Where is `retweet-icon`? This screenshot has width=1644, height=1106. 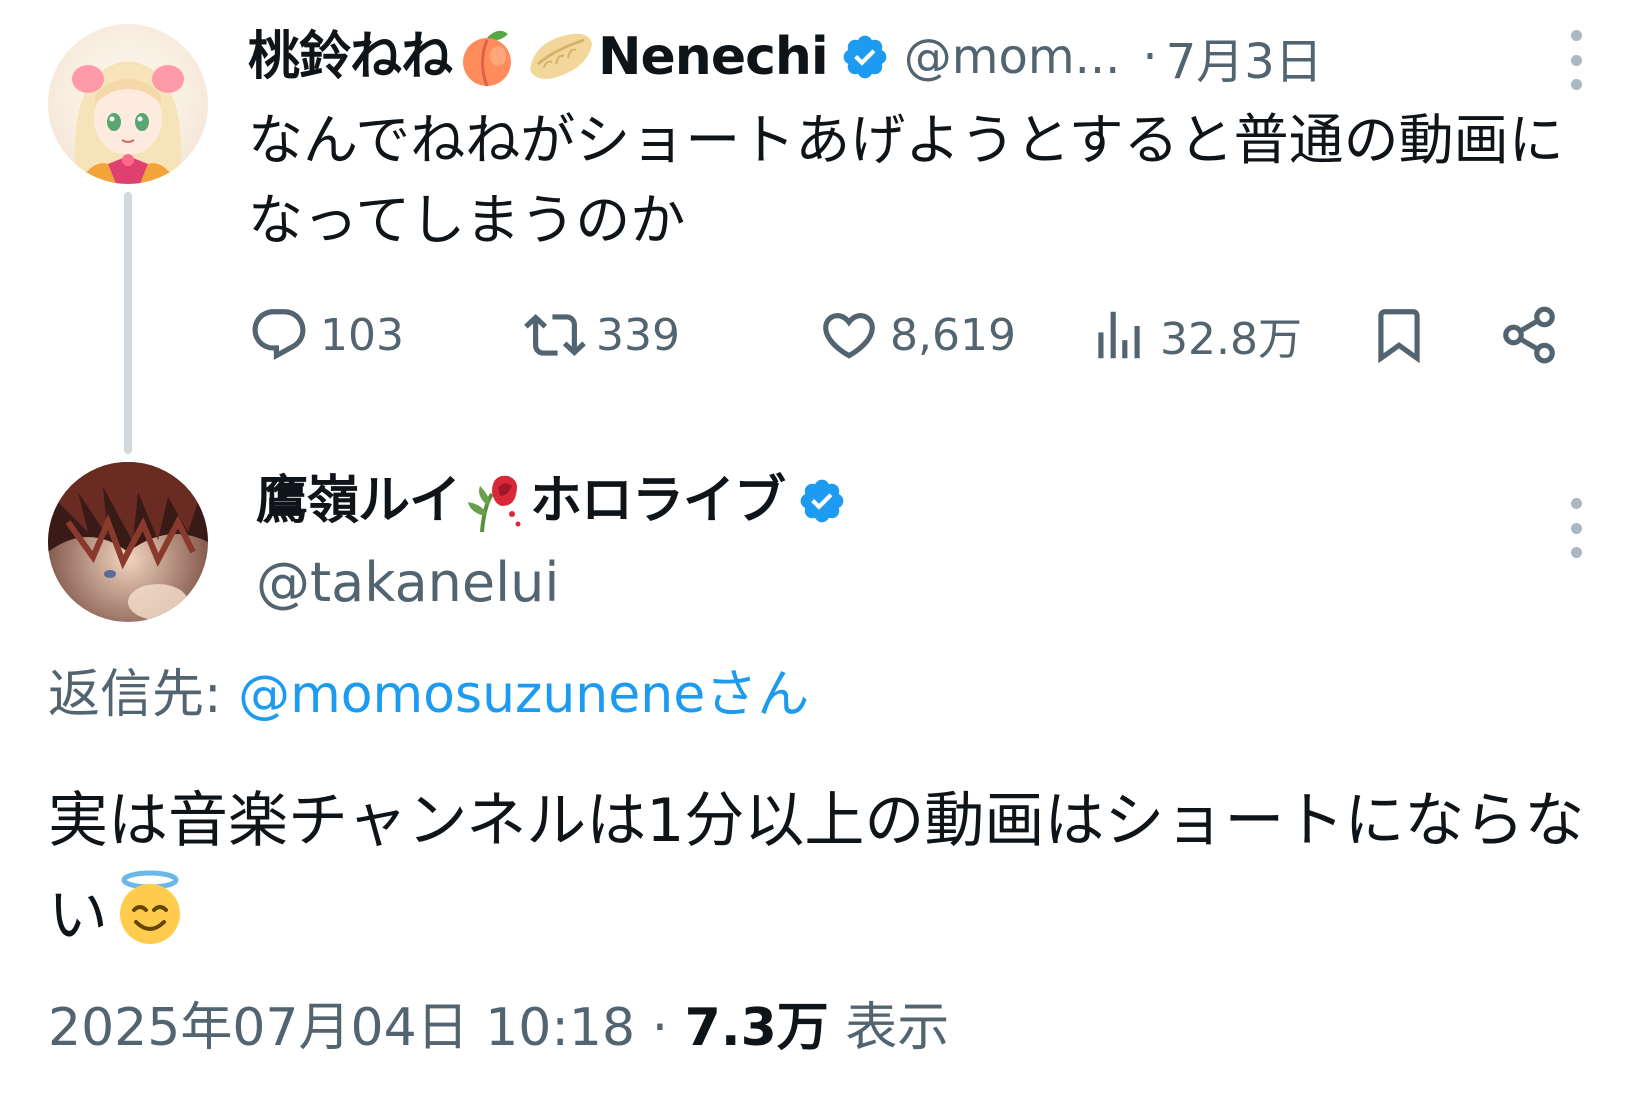 retweet-icon is located at coordinates (555, 335).